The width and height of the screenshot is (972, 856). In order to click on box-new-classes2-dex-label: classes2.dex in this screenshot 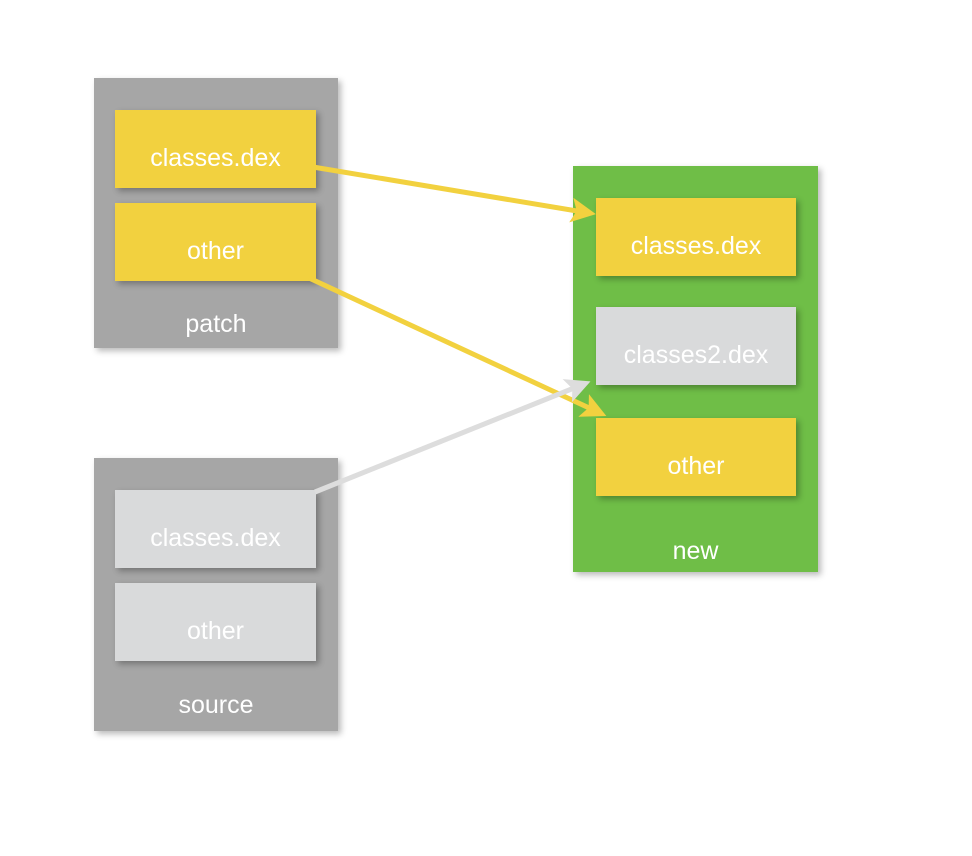, I will do `click(696, 354)`.